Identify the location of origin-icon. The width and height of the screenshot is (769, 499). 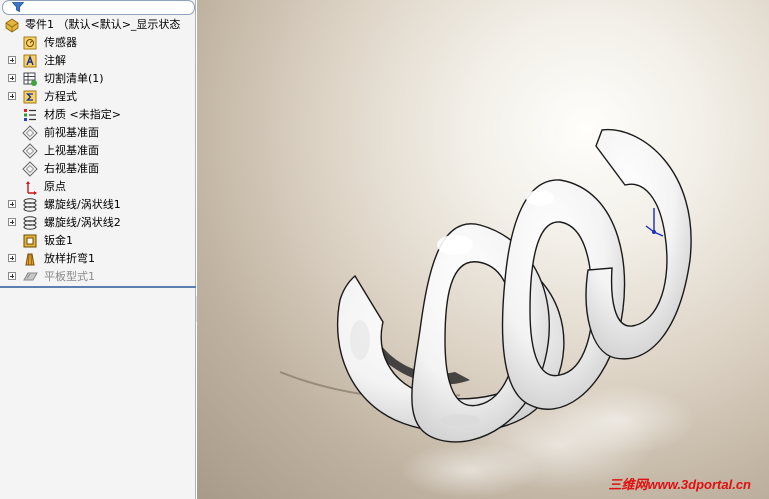
(31, 188).